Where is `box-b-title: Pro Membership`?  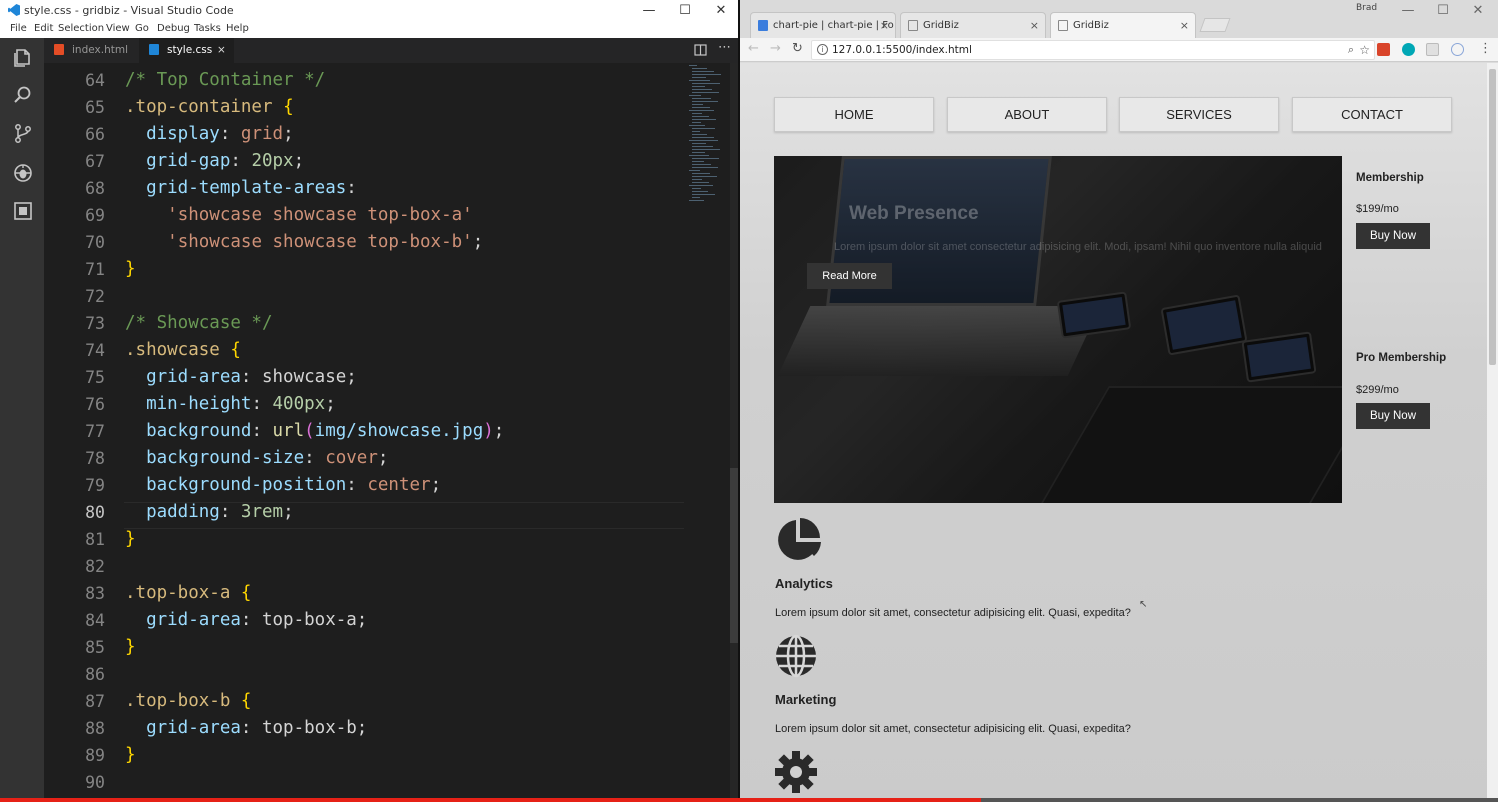 box-b-title: Pro Membership is located at coordinates (1401, 358).